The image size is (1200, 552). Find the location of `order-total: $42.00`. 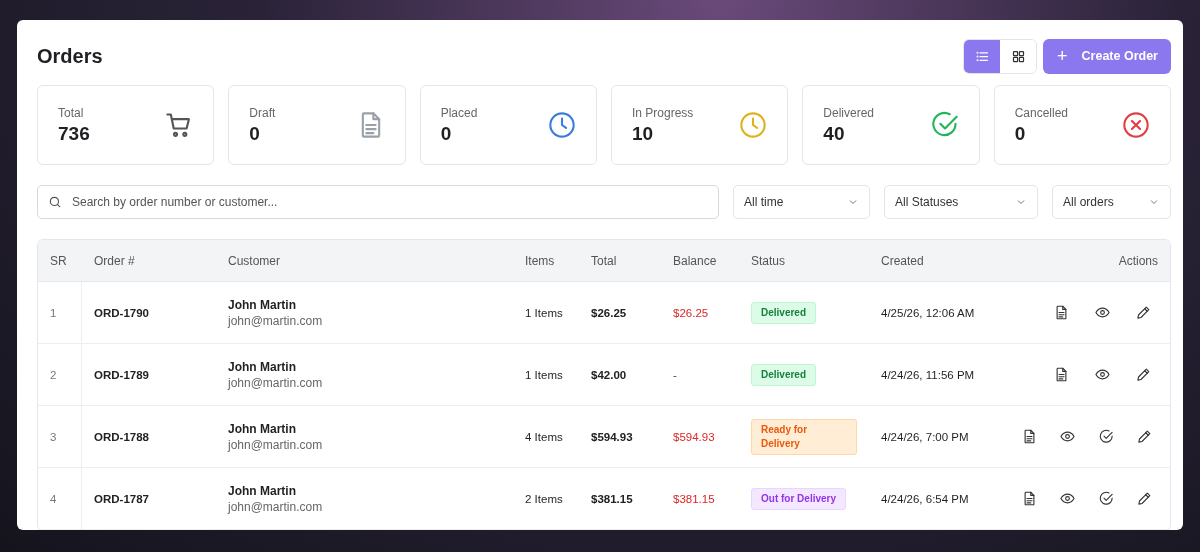

order-total: $42.00 is located at coordinates (609, 374).